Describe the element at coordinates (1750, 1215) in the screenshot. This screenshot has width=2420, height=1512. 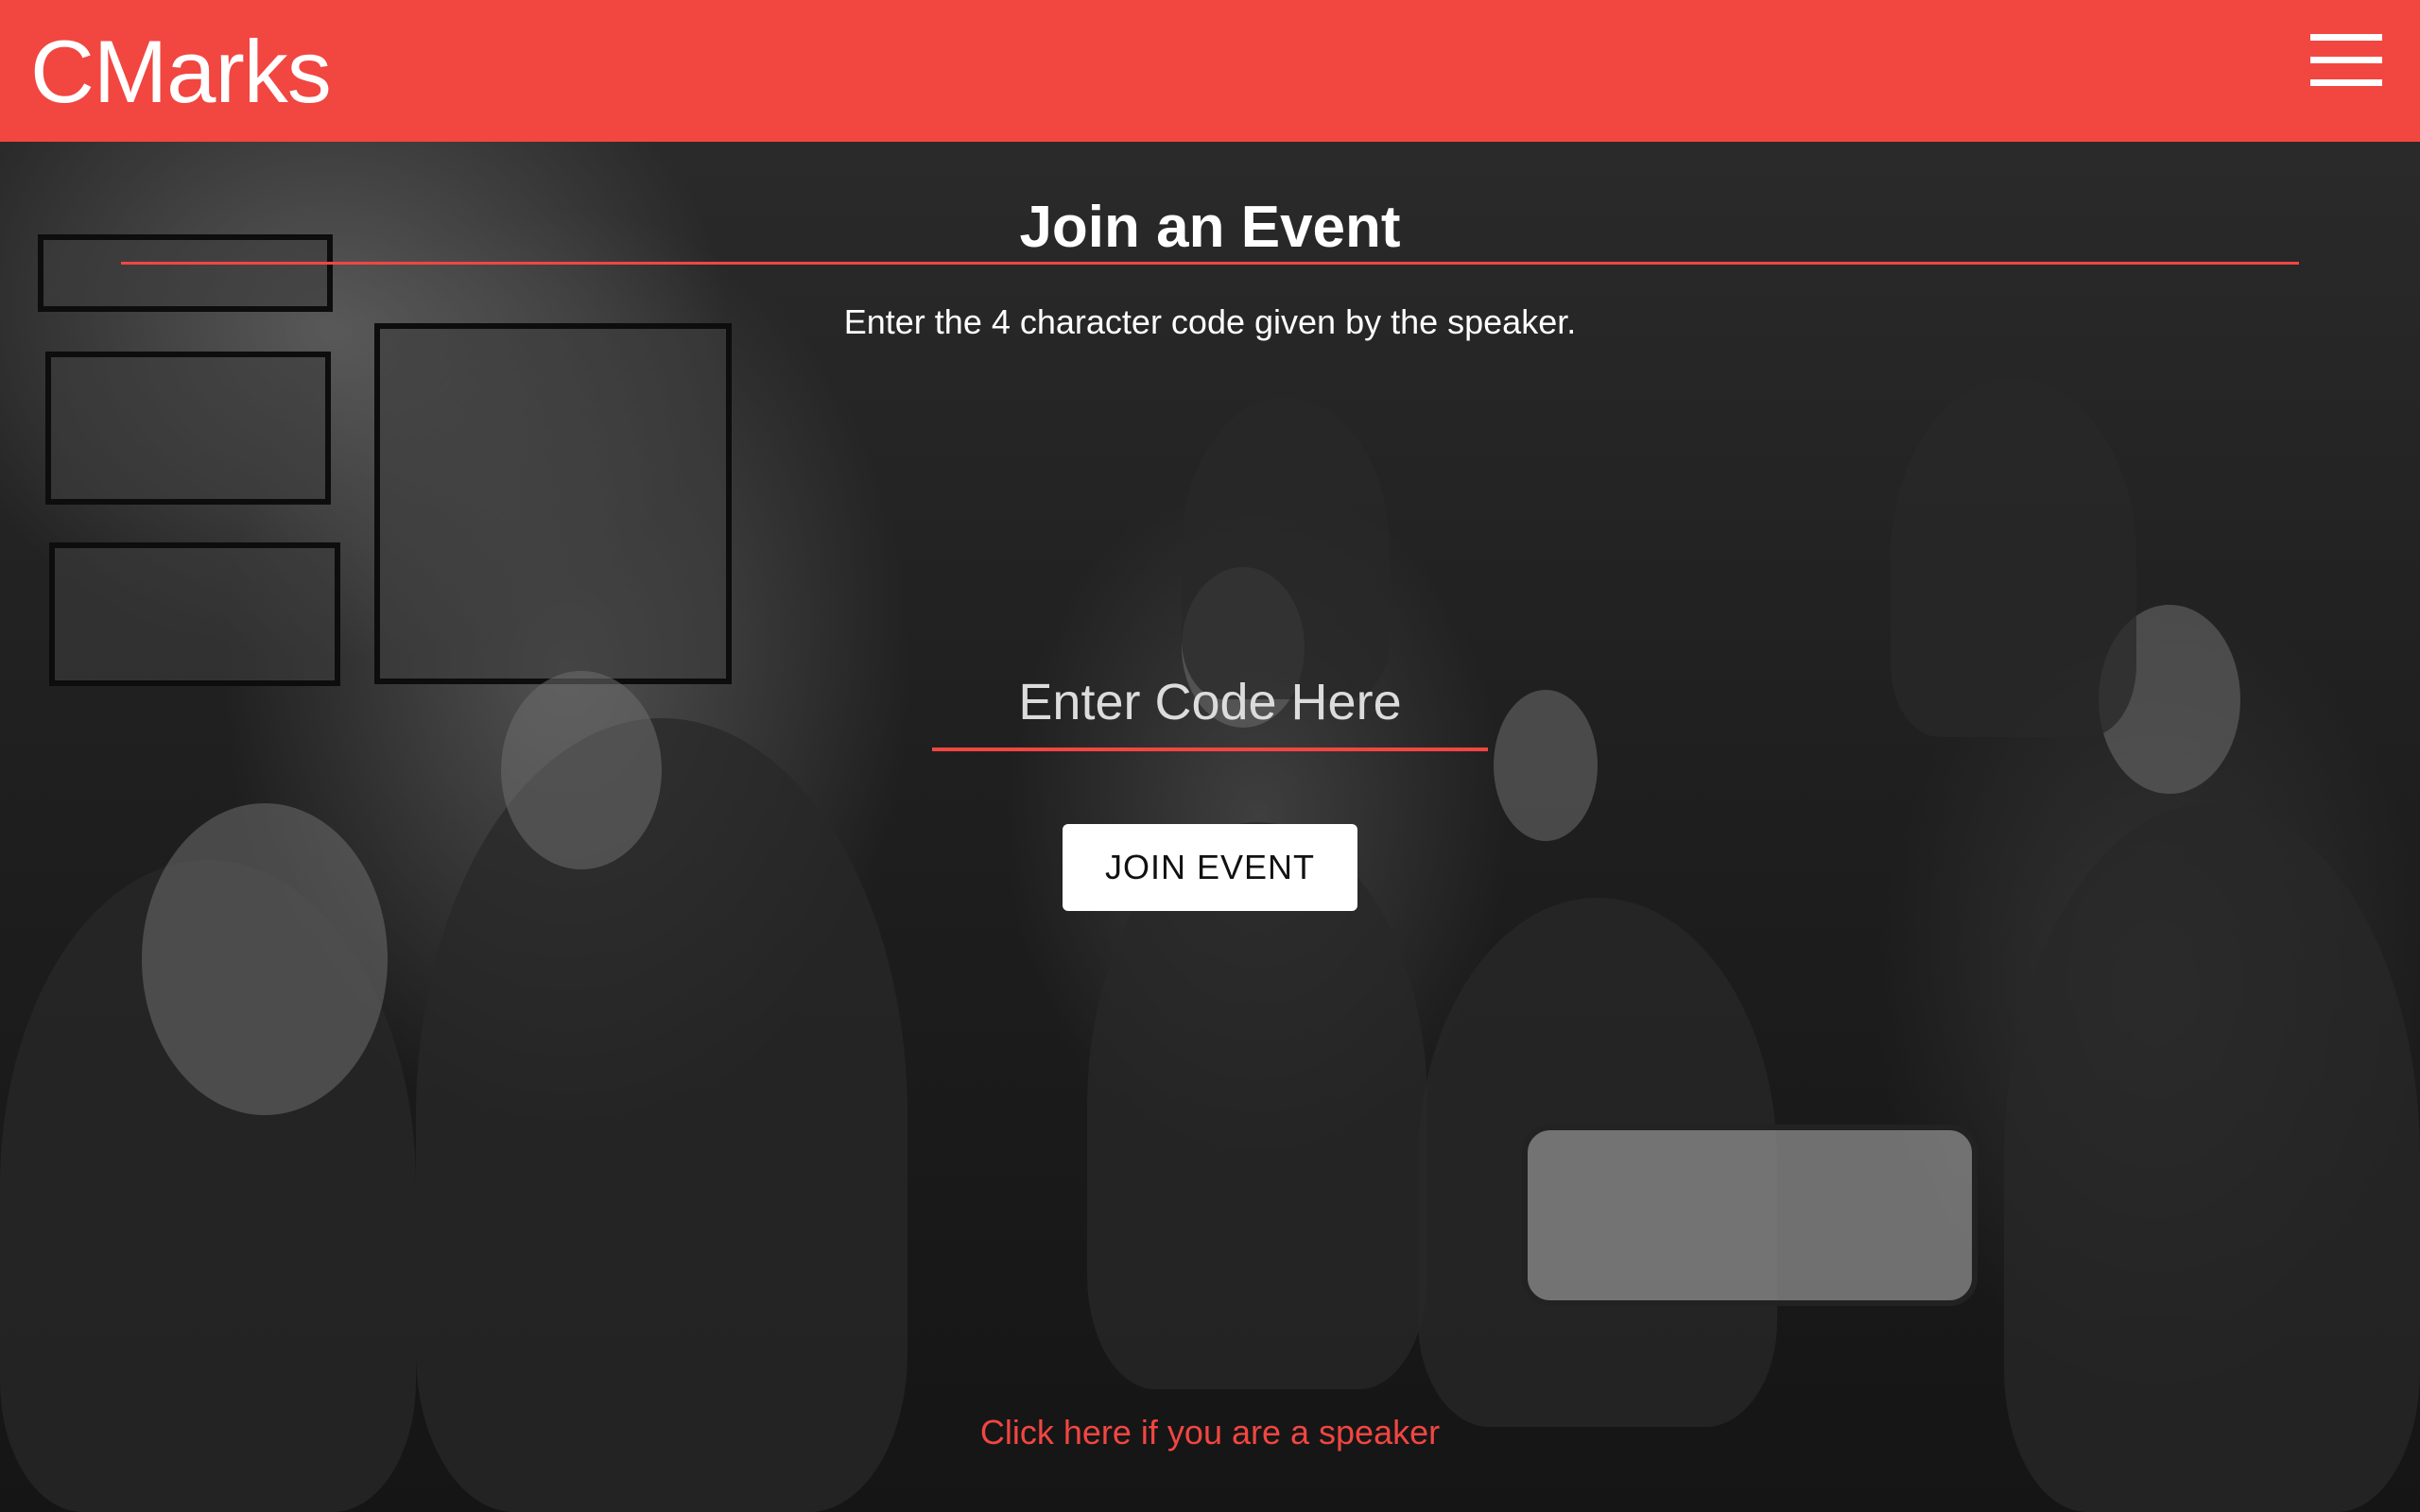
I see `projector` at that location.